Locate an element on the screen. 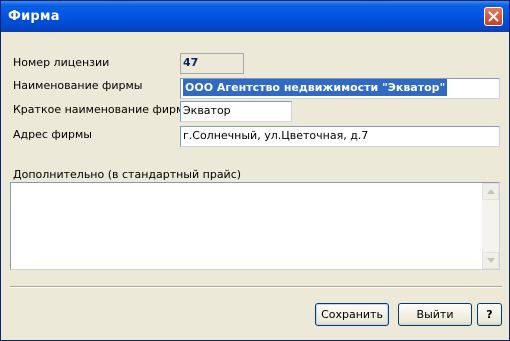  address-input: г.Солнечный, ул.Цветочная, д.7 is located at coordinates (340, 136).